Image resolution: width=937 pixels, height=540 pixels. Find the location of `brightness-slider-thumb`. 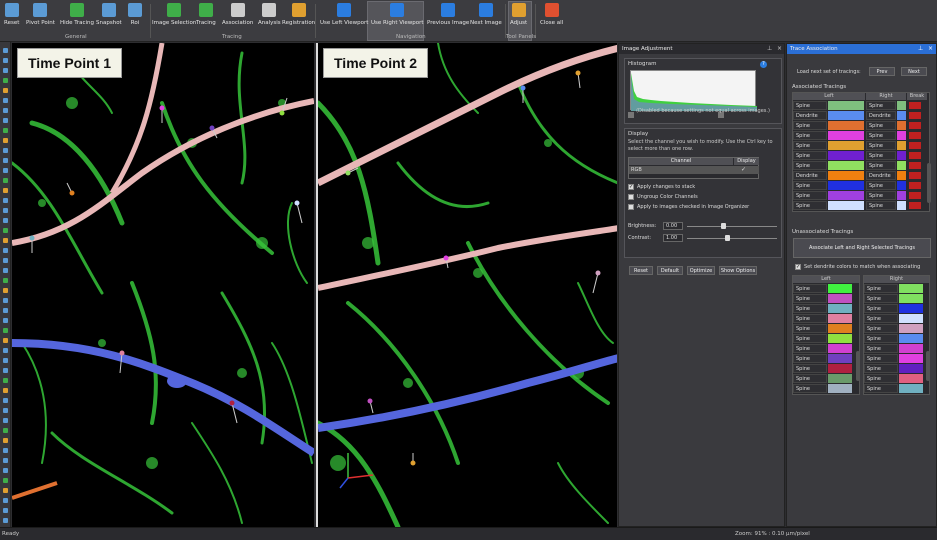

brightness-slider-thumb is located at coordinates (723, 226).